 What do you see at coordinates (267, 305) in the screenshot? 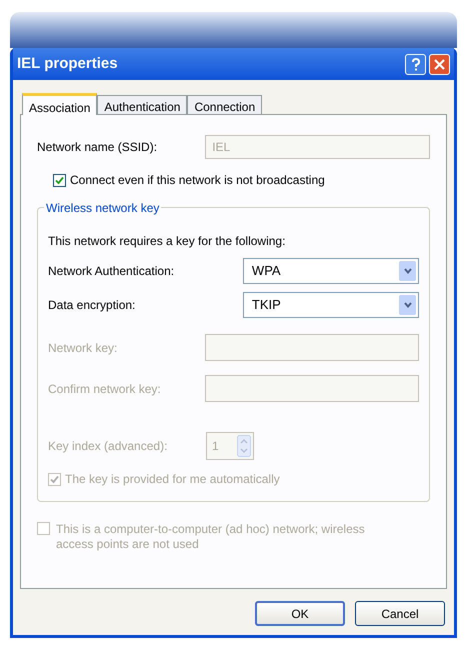
I see `dropdown-value: TKIP` at bounding box center [267, 305].